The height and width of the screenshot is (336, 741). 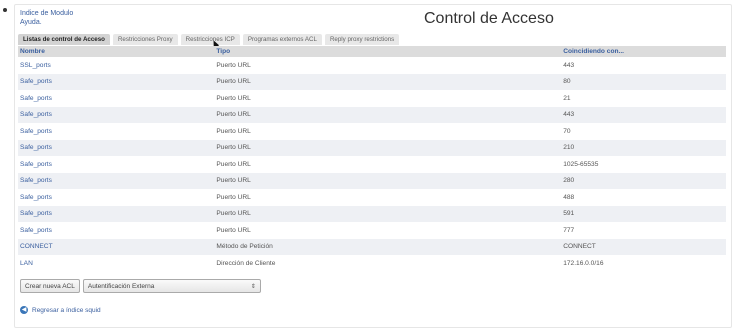 I want to click on table-row: Safe_ports Puerto URL 1025-65535, so click(x=372, y=164).